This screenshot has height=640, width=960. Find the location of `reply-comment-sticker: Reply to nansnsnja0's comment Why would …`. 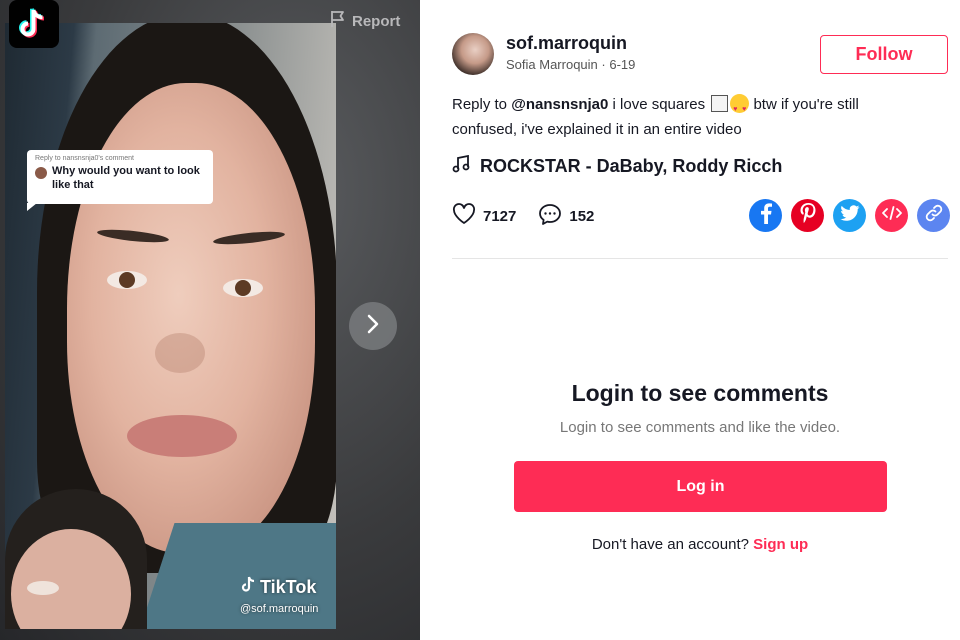

reply-comment-sticker: Reply to nansnsnja0's comment Why would … is located at coordinates (120, 180).